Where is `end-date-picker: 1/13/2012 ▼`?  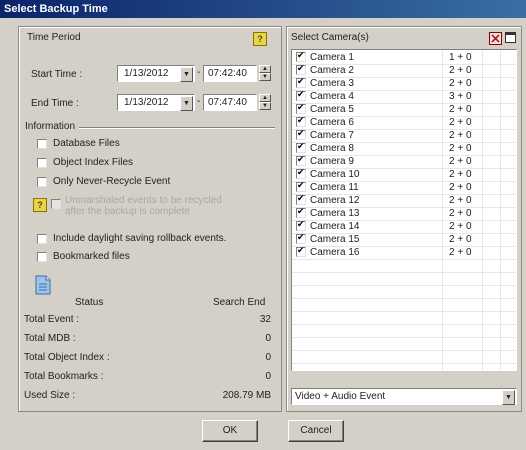 end-date-picker: 1/13/2012 ▼ is located at coordinates (156, 102).